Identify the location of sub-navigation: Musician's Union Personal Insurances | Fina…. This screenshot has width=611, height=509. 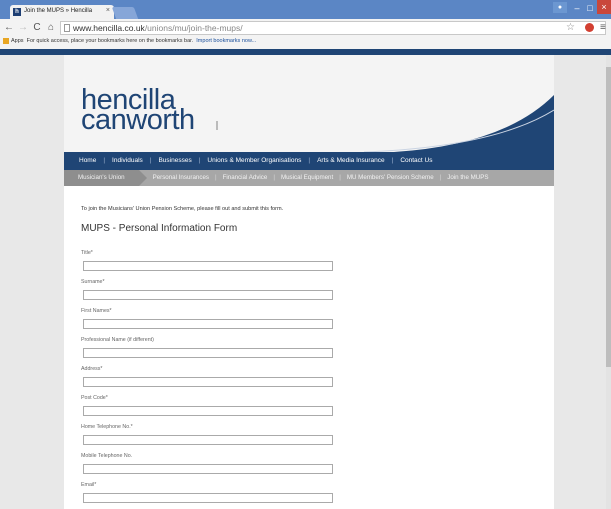
(309, 178).